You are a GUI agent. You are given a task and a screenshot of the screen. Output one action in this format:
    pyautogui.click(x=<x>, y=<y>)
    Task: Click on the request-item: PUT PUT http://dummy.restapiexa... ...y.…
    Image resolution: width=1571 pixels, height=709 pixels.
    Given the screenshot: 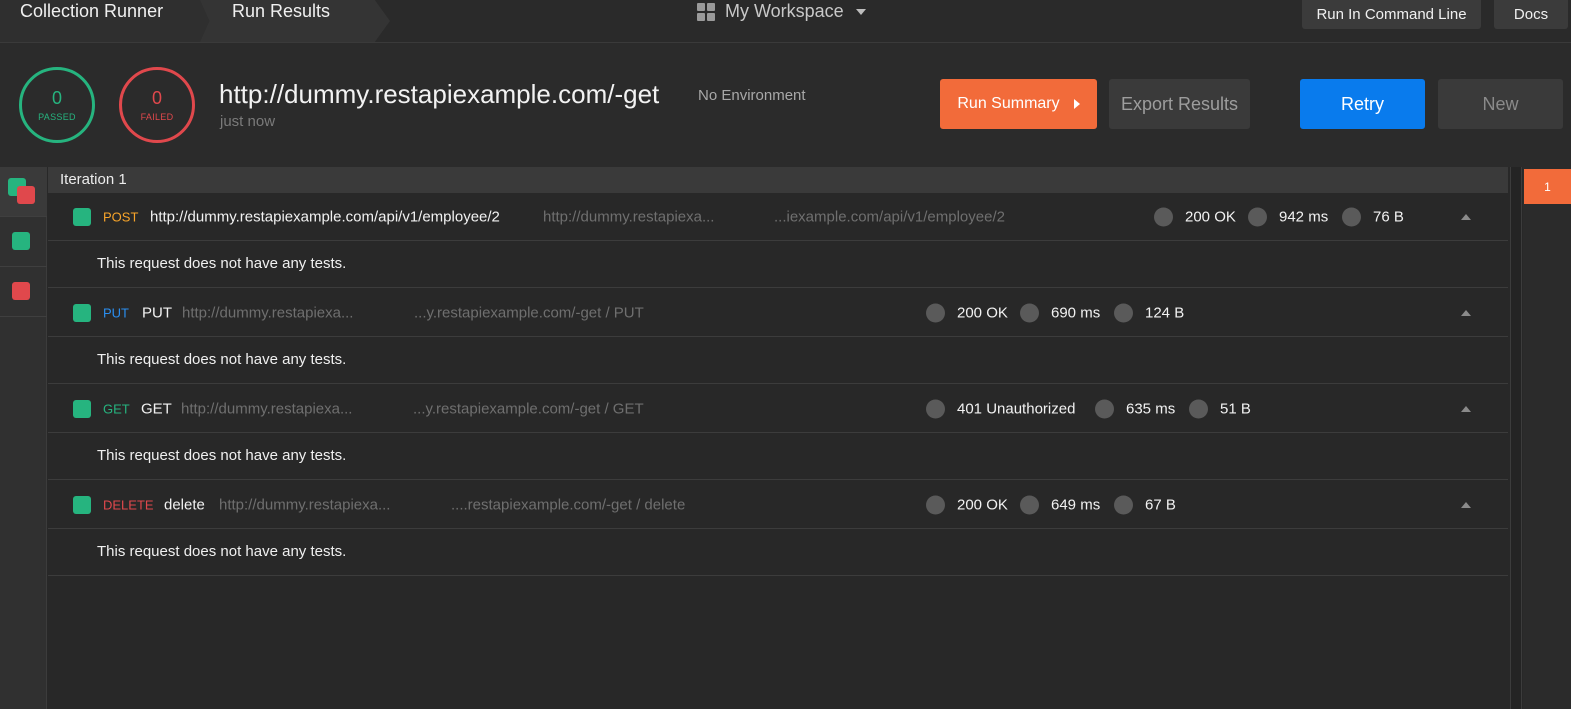 What is the action you would take?
    pyautogui.click(x=778, y=336)
    